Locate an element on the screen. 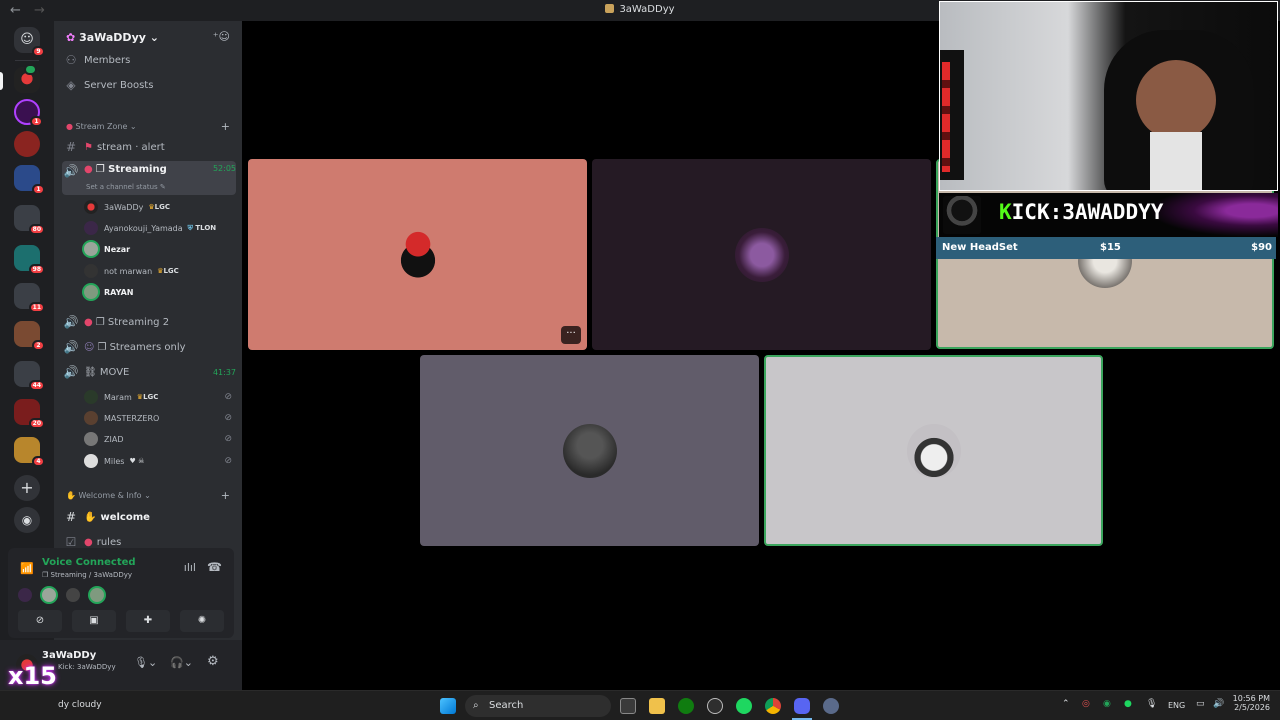 Image resolution: width=1280 pixels, height=720 pixels. server-folder-4: 11 is located at coordinates (29, 298).